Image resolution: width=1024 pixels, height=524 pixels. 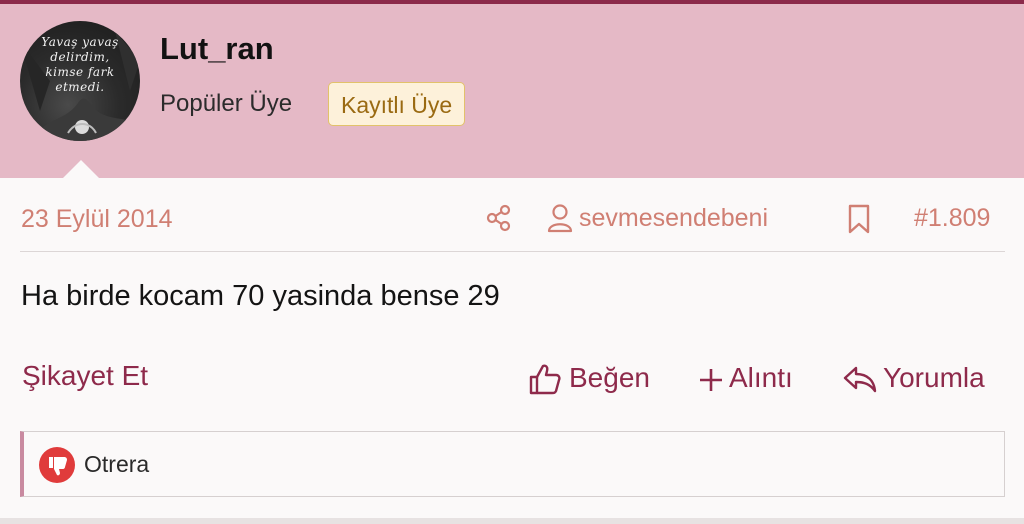 What do you see at coordinates (512, 464) in the screenshot?
I see `reactions-bar: Otrera` at bounding box center [512, 464].